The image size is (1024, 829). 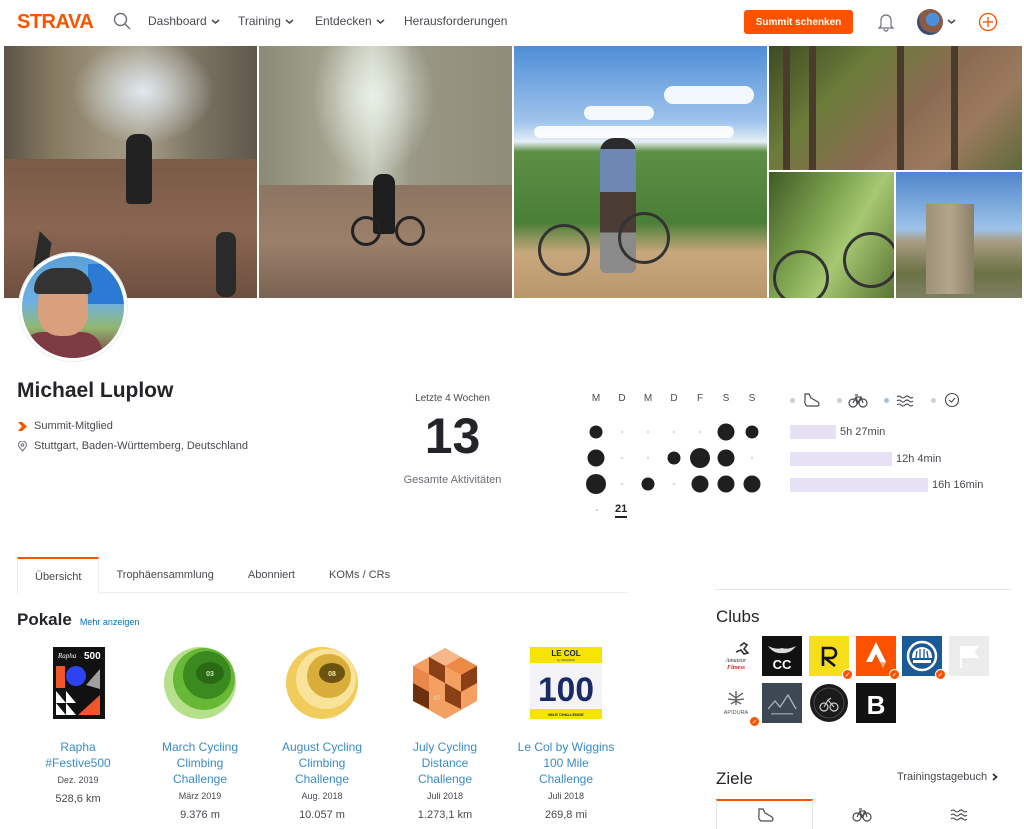 What do you see at coordinates (861, 814) in the screenshot?
I see `goal-tab-ride` at bounding box center [861, 814].